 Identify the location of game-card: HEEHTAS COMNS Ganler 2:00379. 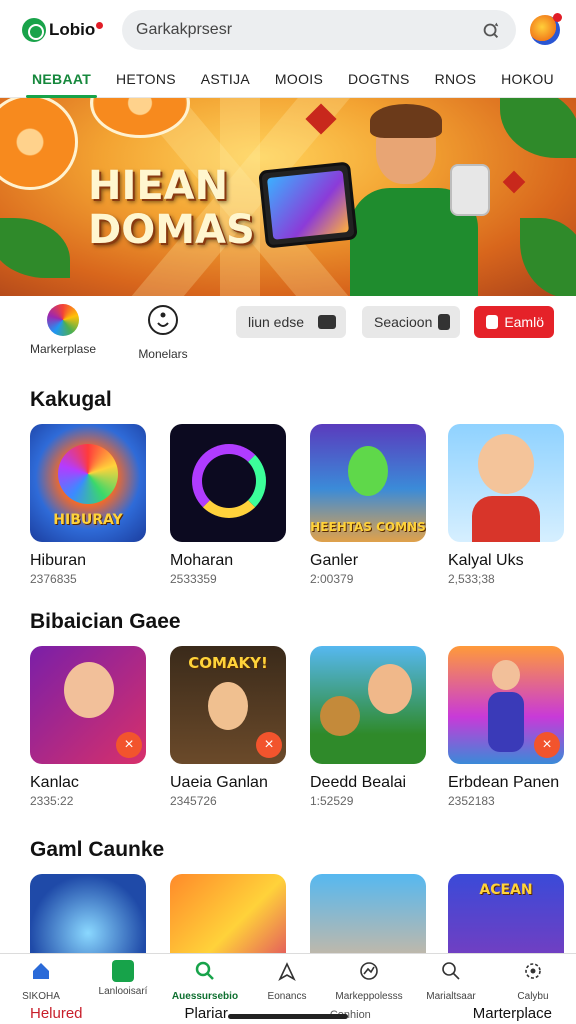
(368, 505).